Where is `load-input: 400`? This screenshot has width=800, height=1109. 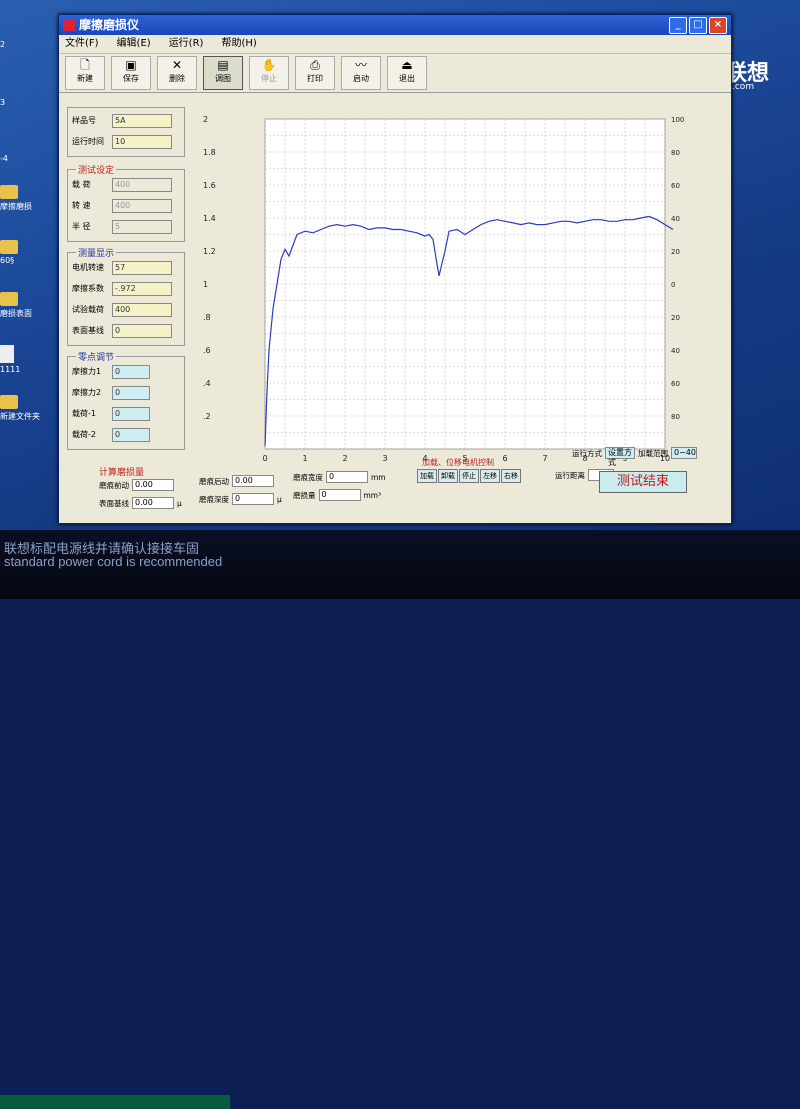 load-input: 400 is located at coordinates (142, 184).